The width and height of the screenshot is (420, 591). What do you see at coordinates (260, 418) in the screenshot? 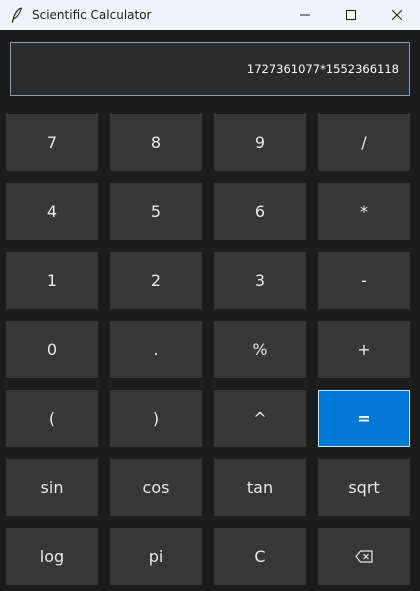
I see `key-power: ^` at bounding box center [260, 418].